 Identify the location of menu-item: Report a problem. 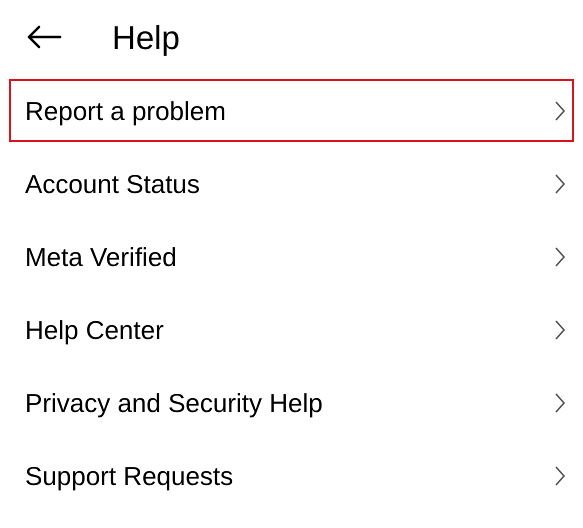
(291, 110).